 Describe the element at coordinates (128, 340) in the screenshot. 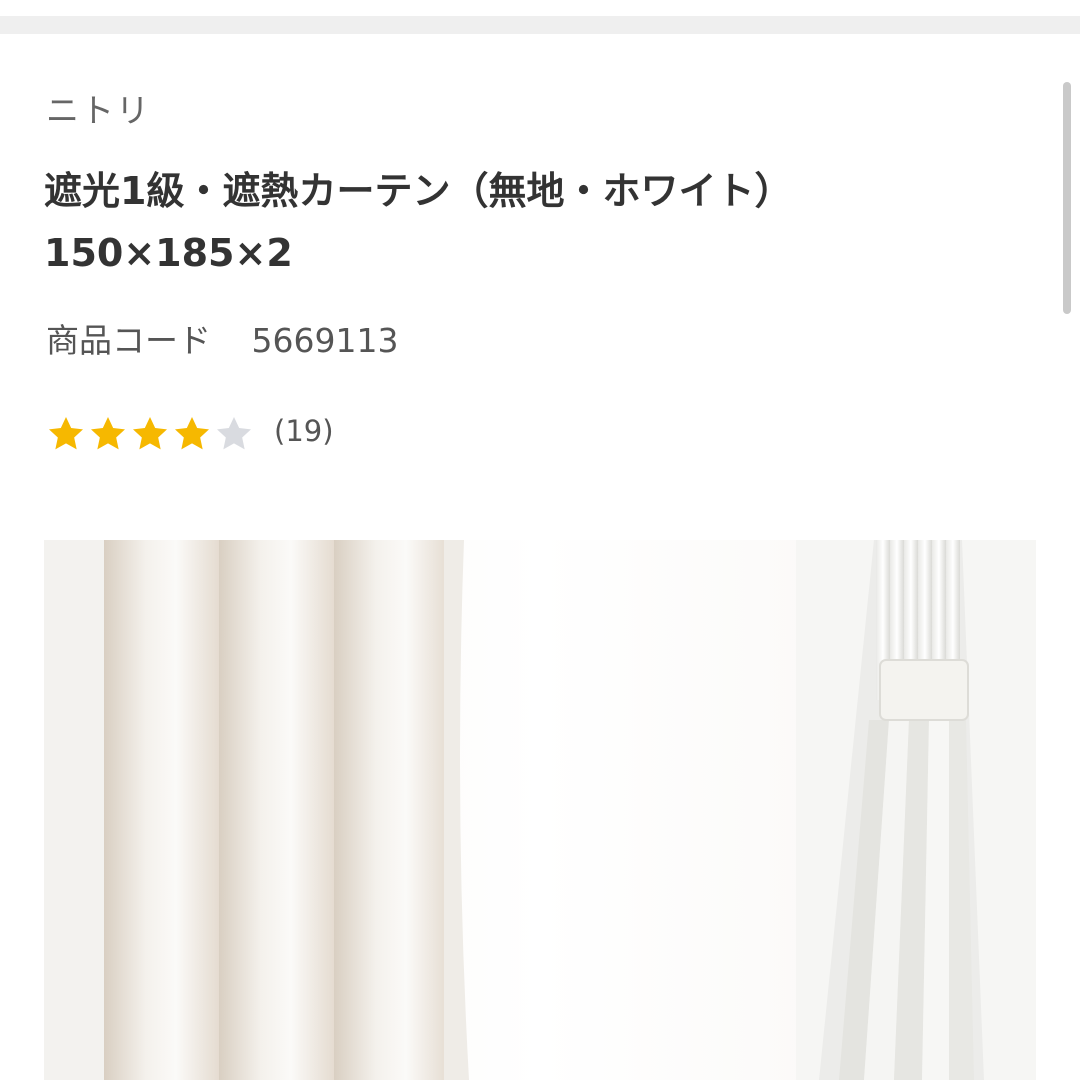

I see `product-code-label: 商品コード` at that location.